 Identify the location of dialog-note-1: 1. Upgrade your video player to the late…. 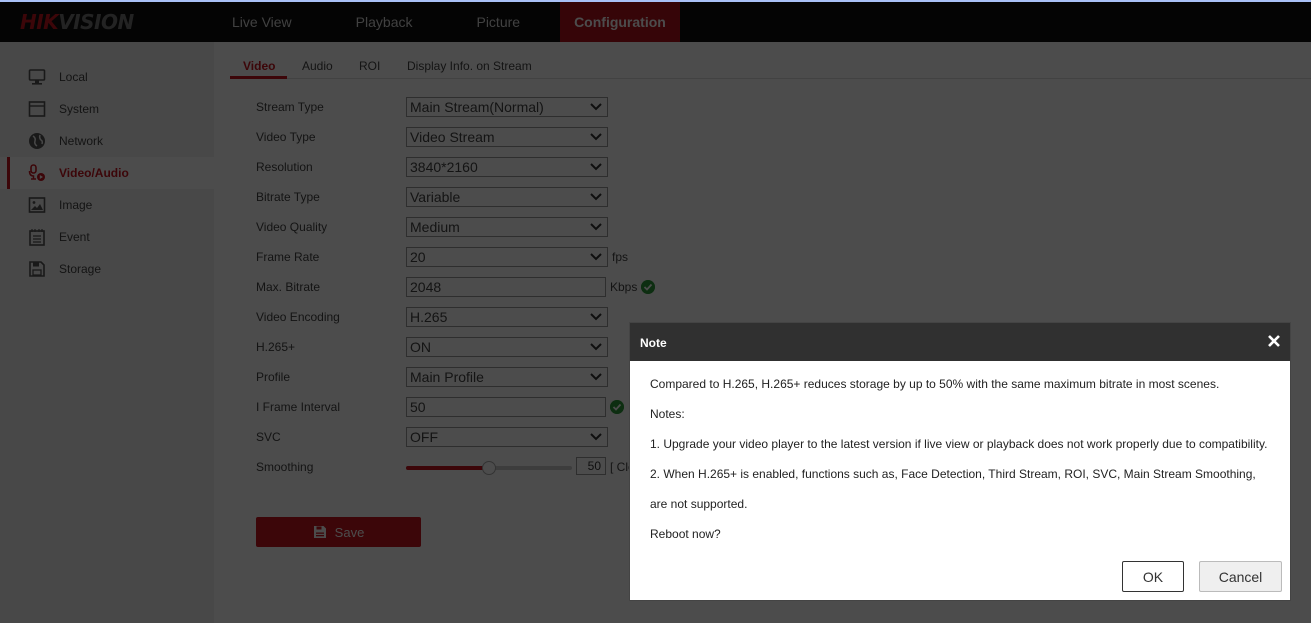
(959, 444).